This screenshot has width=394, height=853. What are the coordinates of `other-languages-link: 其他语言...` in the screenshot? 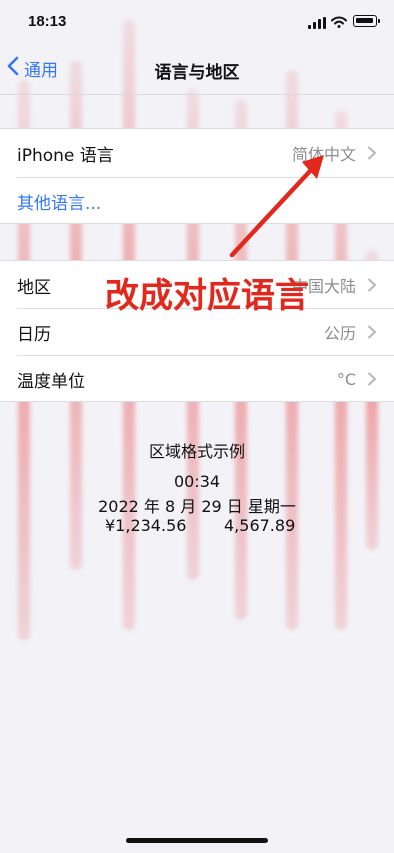 It's located at (59, 203).